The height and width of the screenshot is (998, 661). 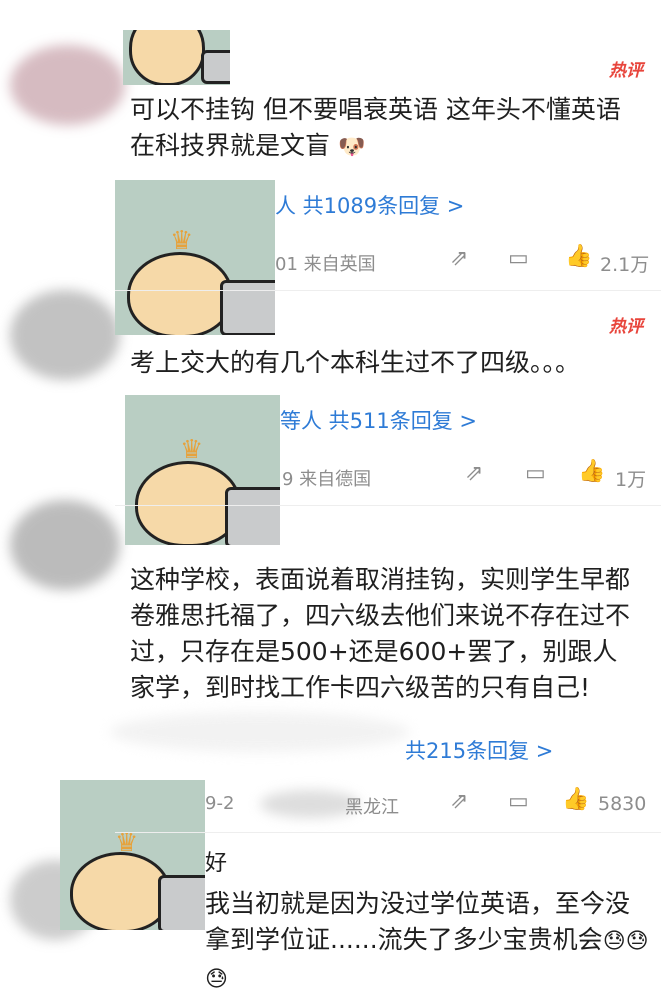 What do you see at coordinates (327, 479) in the screenshot?
I see `comment-meta: 9 来自德国` at bounding box center [327, 479].